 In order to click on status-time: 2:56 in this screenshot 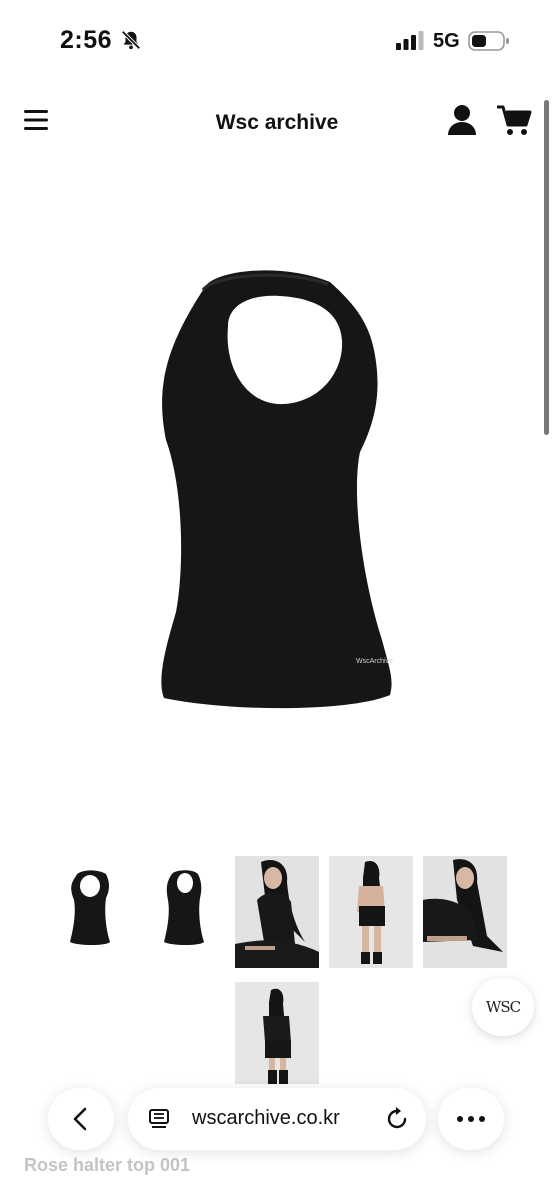, I will do `click(86, 40)`.